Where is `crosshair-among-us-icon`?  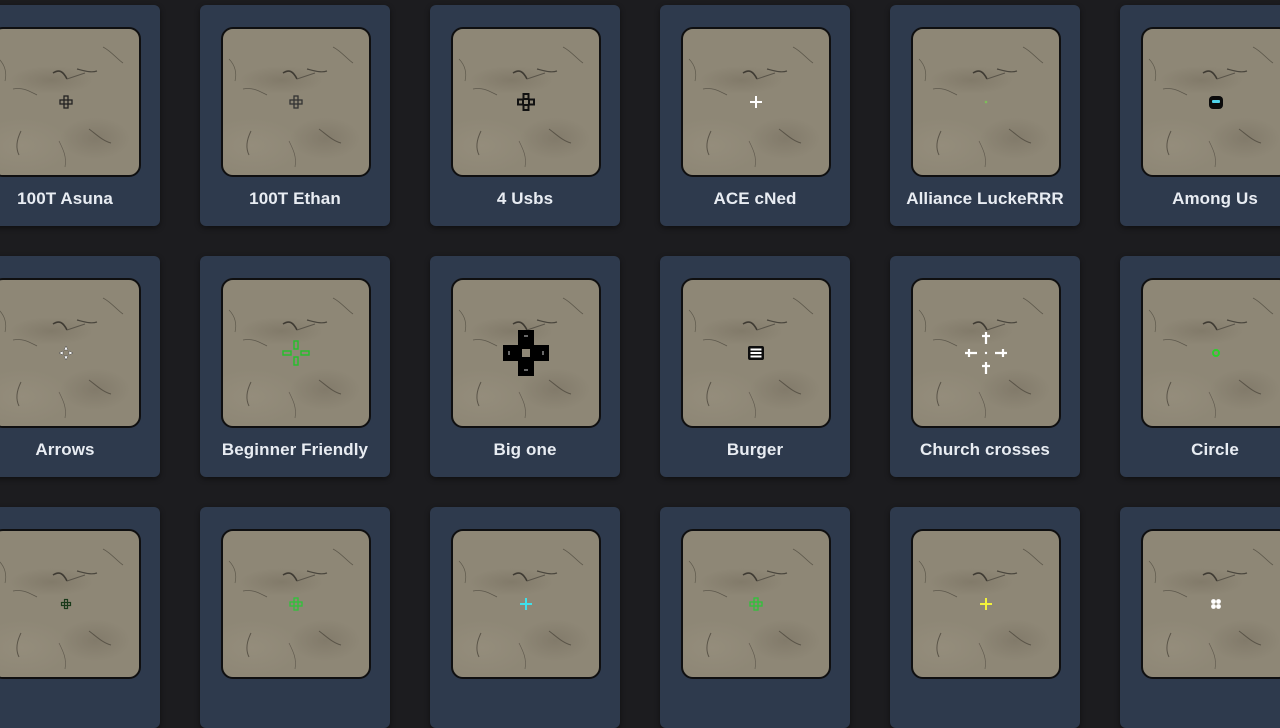 crosshair-among-us-icon is located at coordinates (1216, 102).